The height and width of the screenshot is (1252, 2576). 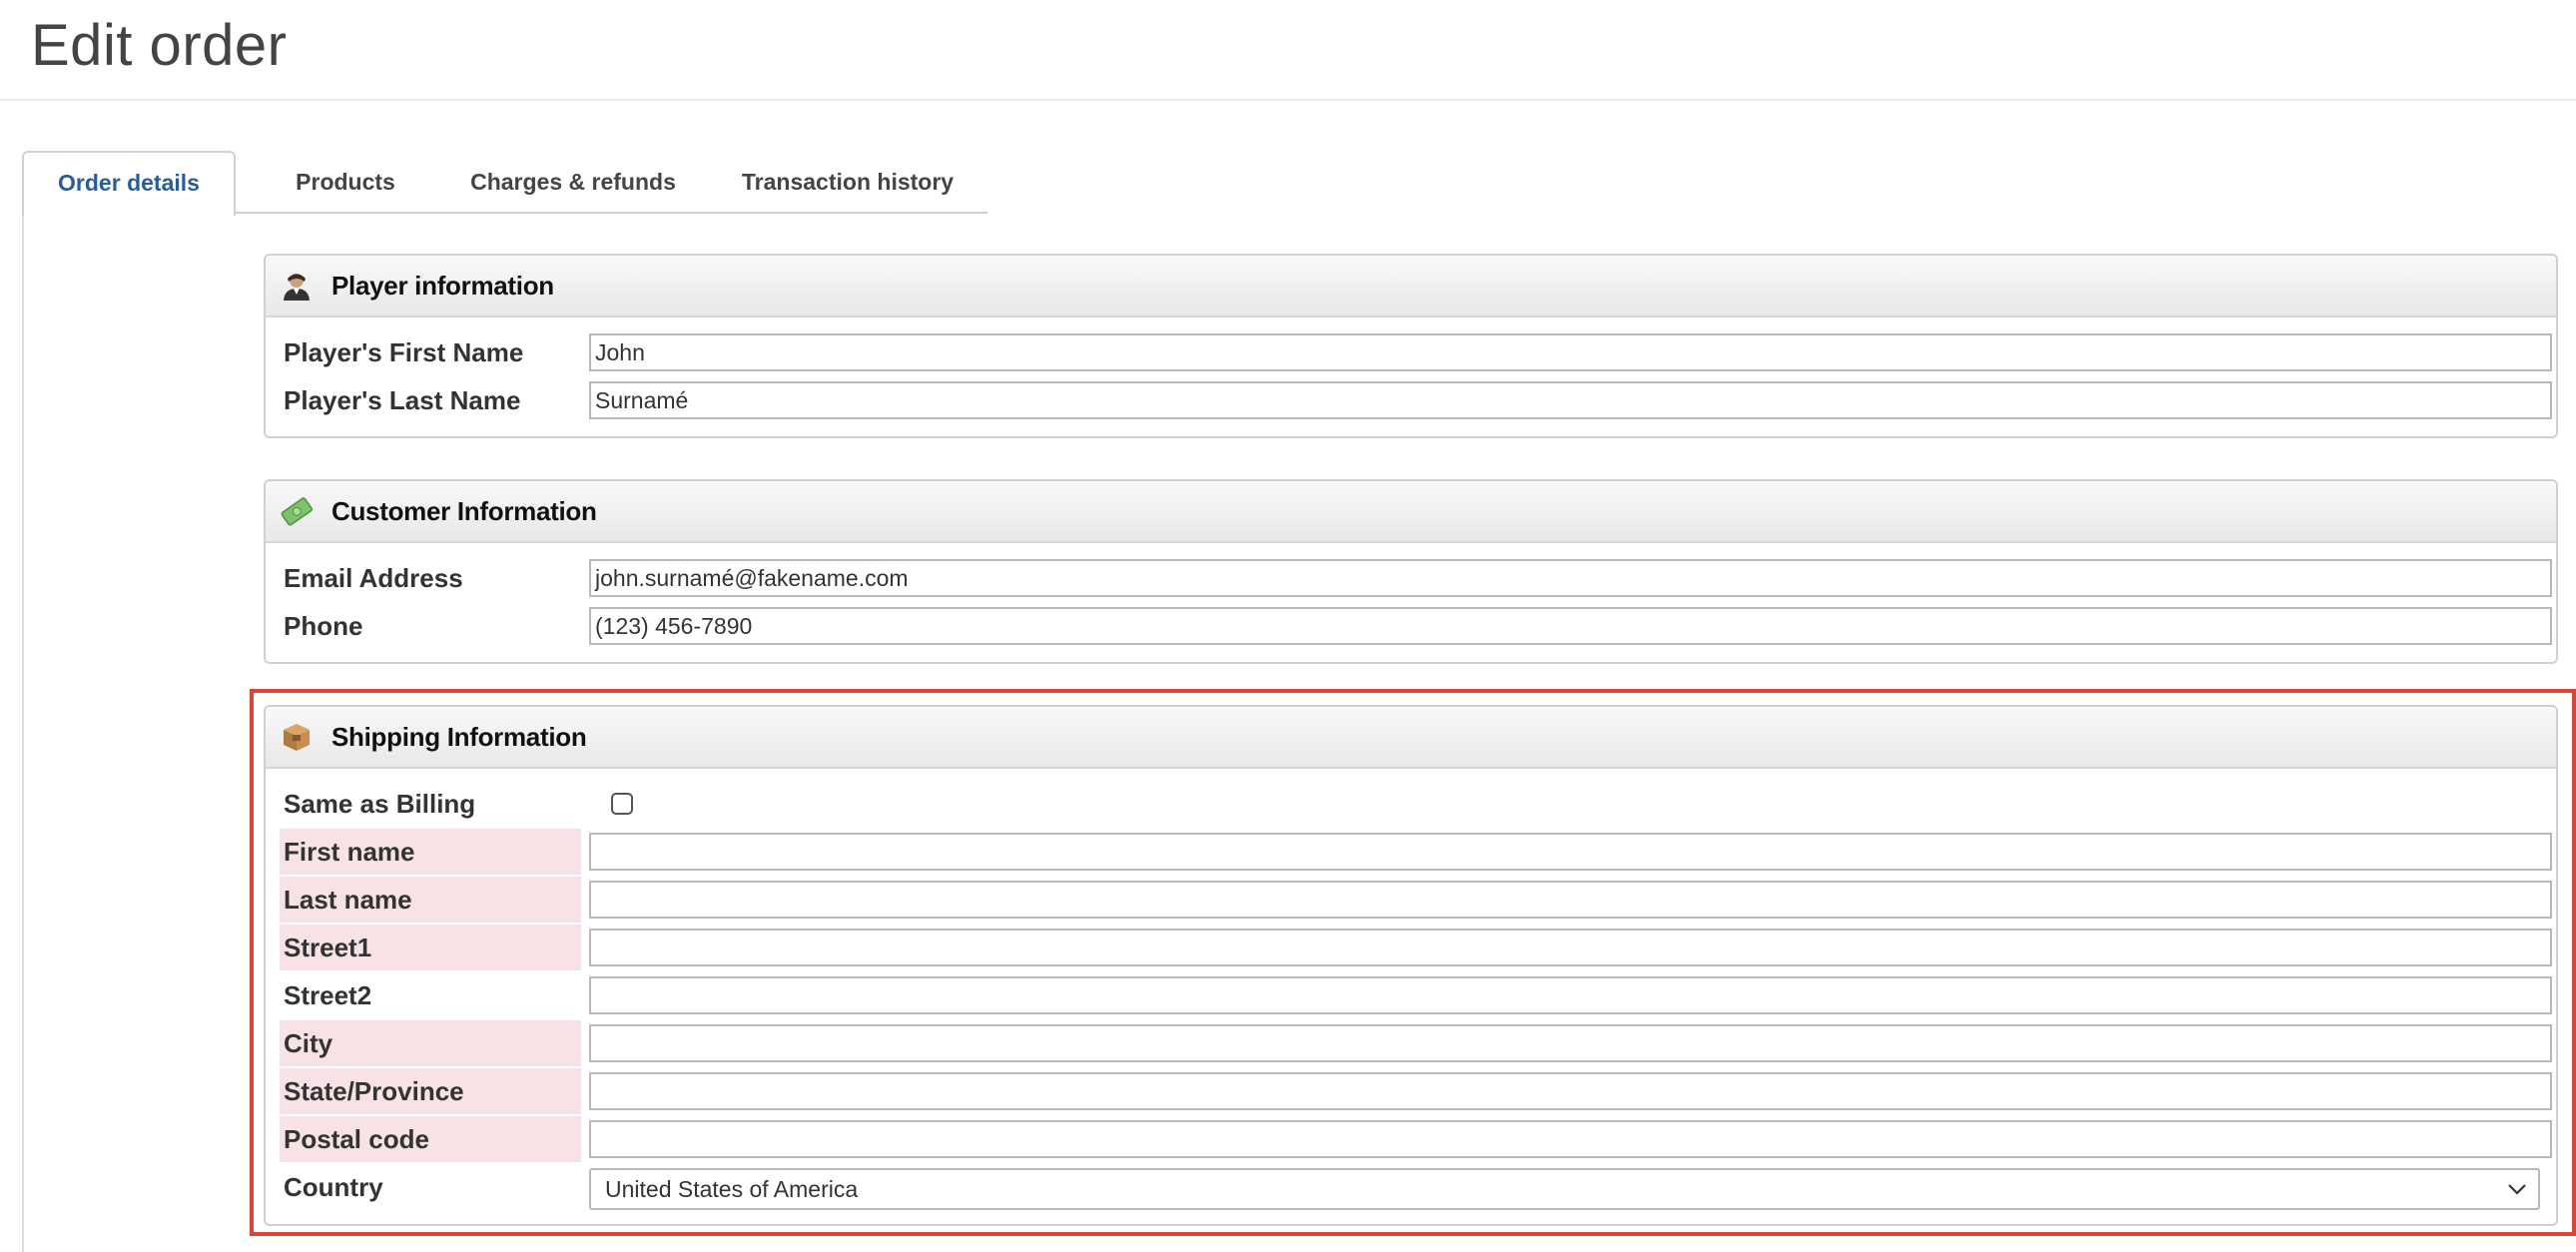 What do you see at coordinates (442, 286) in the screenshot?
I see `panel-title: Player information` at bounding box center [442, 286].